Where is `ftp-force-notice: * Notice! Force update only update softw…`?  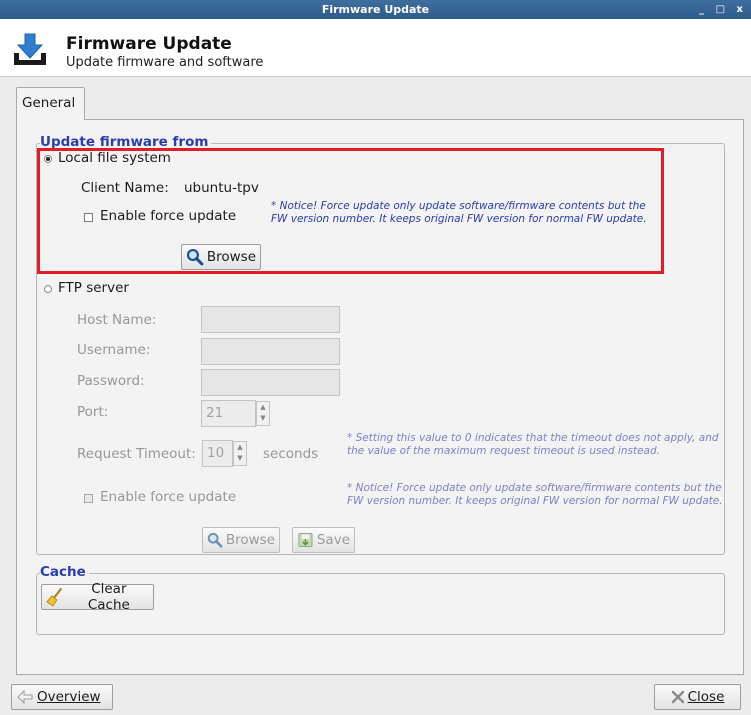
ftp-force-notice: * Notice! Force update only update softw… is located at coordinates (535, 494).